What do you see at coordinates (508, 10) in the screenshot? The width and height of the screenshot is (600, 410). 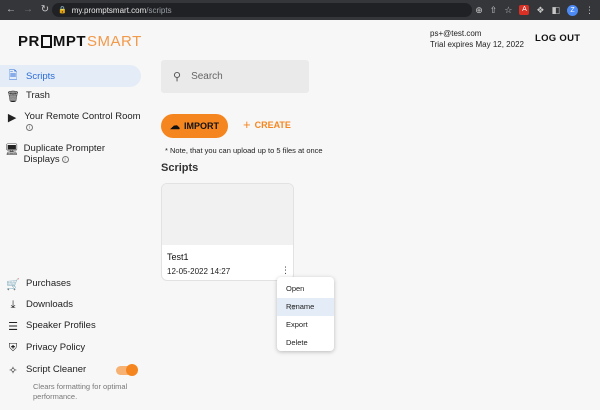 I see `bookmark-star-icon: ☆` at bounding box center [508, 10].